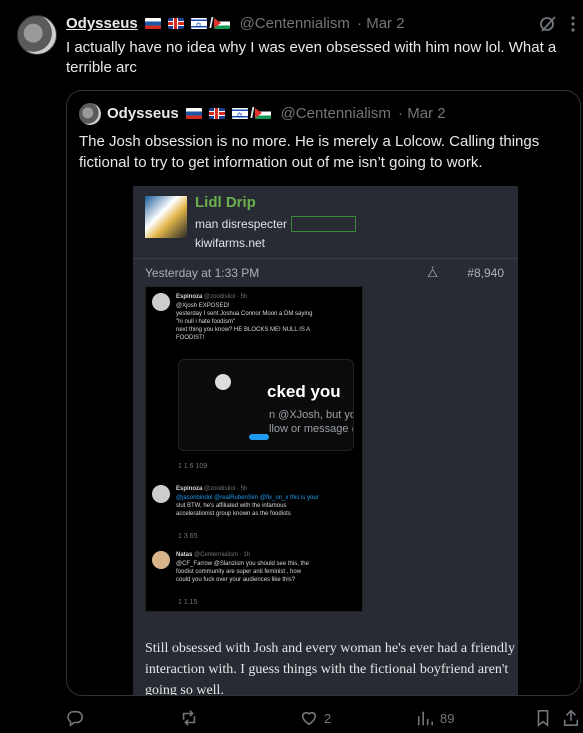 This screenshot has height=733, width=583. I want to click on blocked-subtext: n @XJosh, but yo llow or message @, so click(311, 422).